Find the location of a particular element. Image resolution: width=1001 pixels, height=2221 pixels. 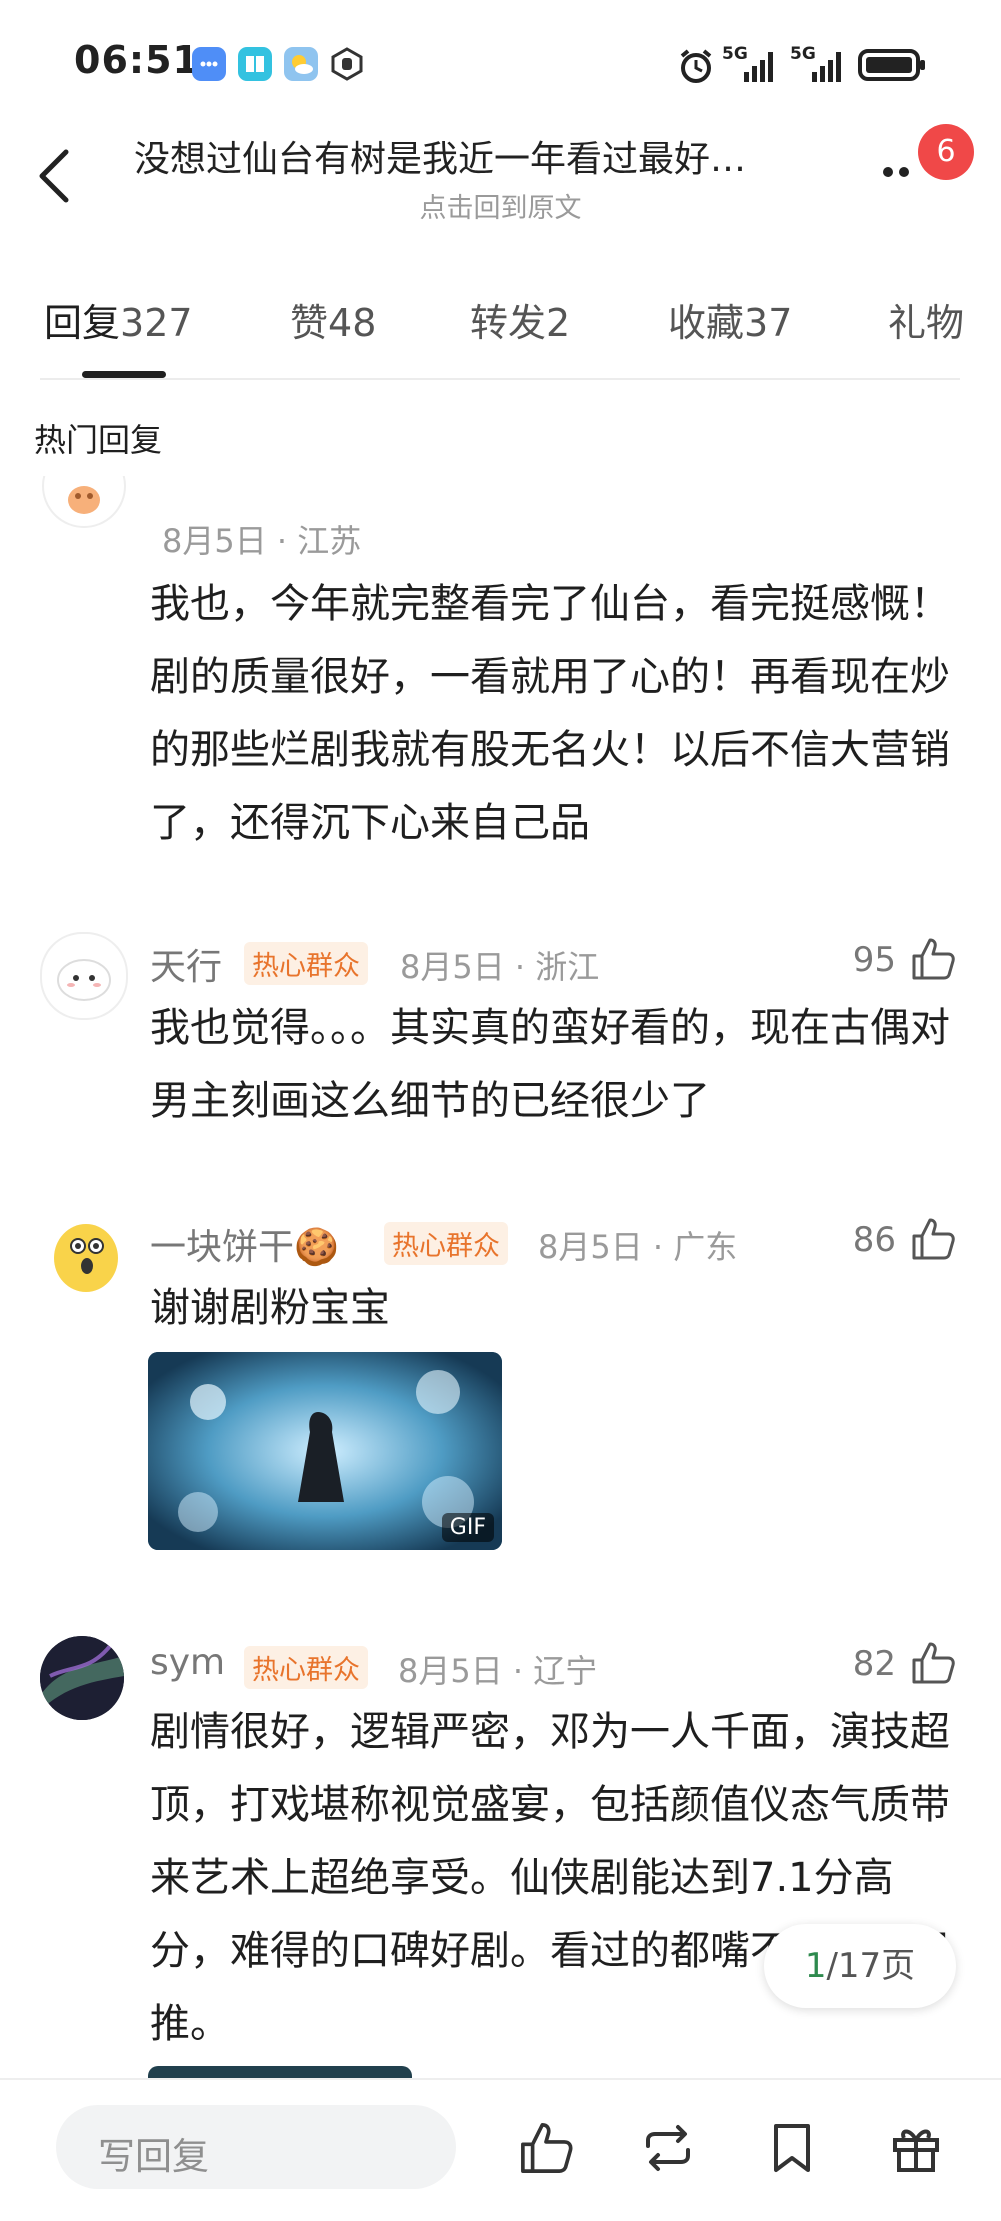

more-icon is located at coordinates (902, 172).